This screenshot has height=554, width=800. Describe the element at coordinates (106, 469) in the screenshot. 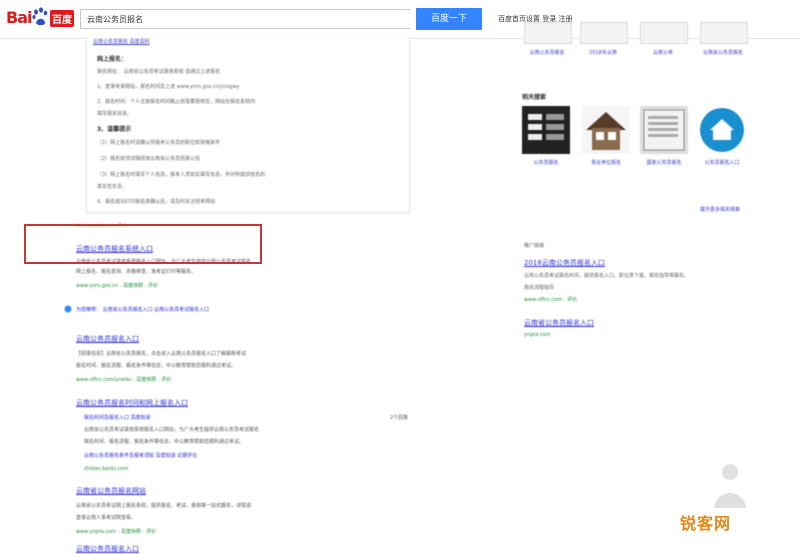

I see `result-url: zhidao.baidu.com` at that location.